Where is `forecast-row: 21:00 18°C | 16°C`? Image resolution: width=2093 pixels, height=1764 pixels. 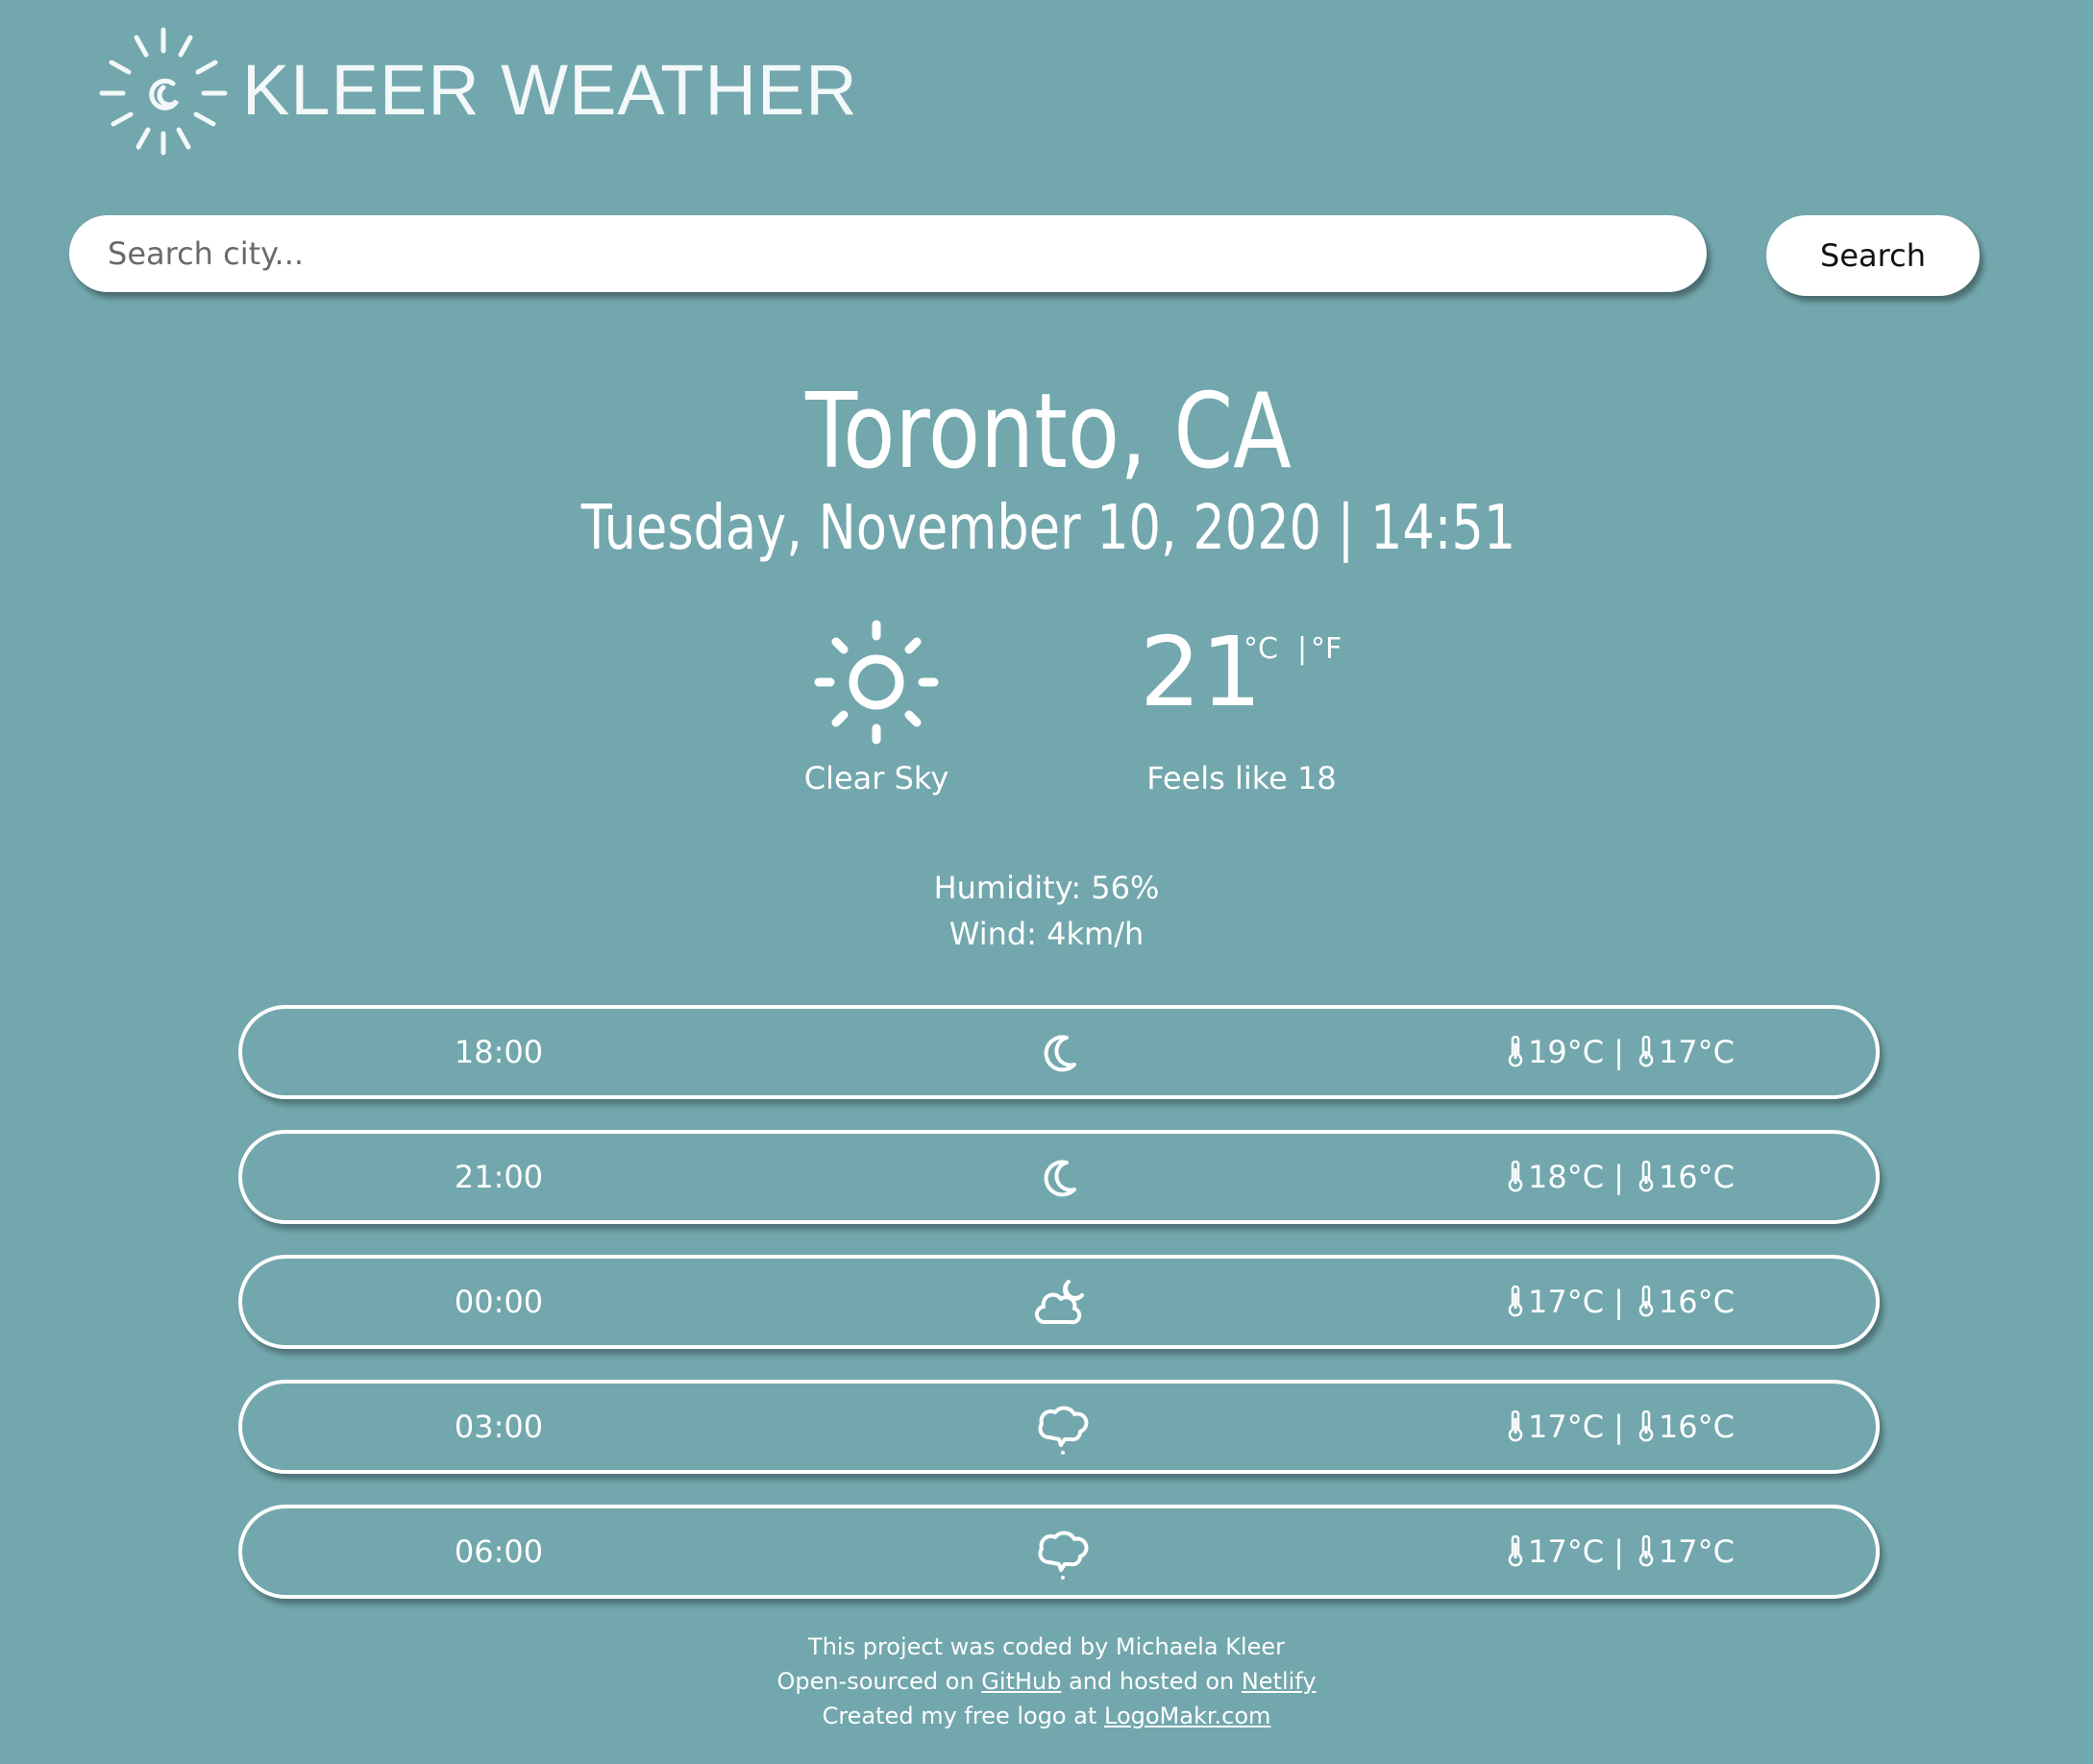 forecast-row: 21:00 18°C | 16°C is located at coordinates (1059, 1177).